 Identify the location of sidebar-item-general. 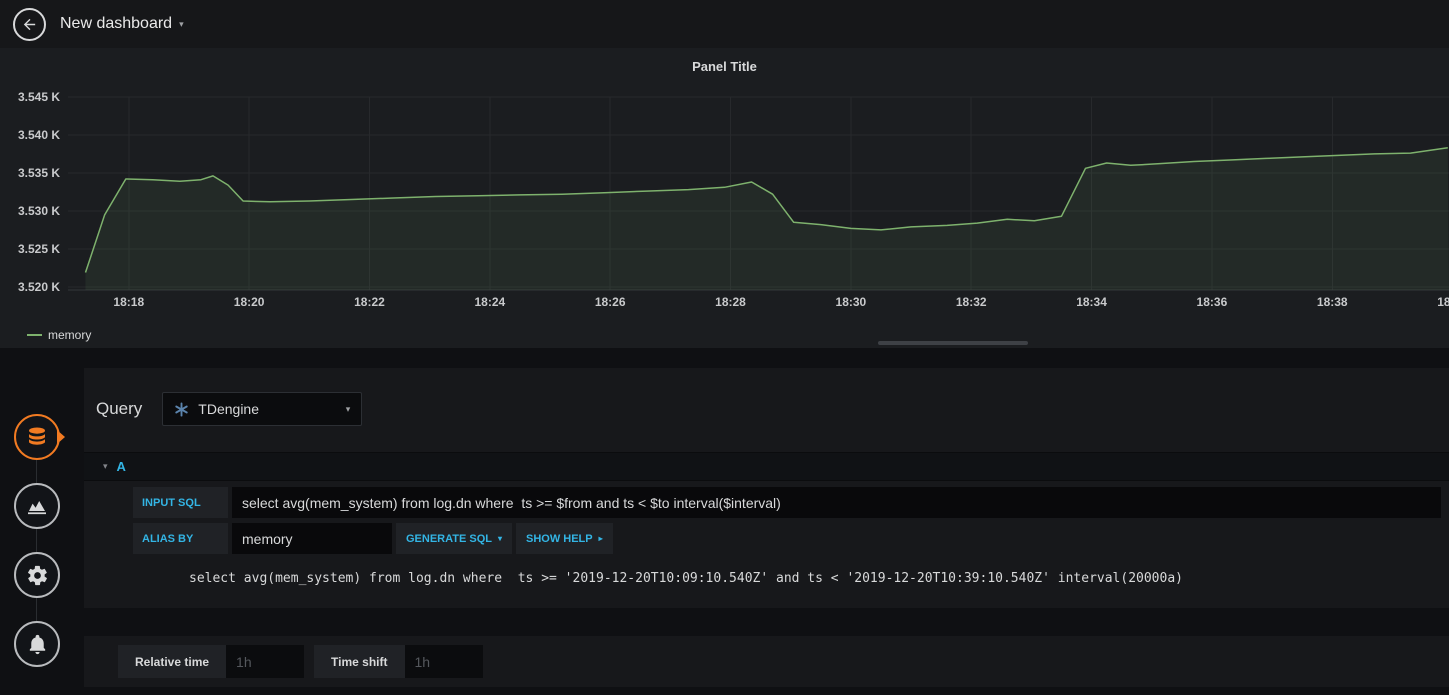
(37, 575).